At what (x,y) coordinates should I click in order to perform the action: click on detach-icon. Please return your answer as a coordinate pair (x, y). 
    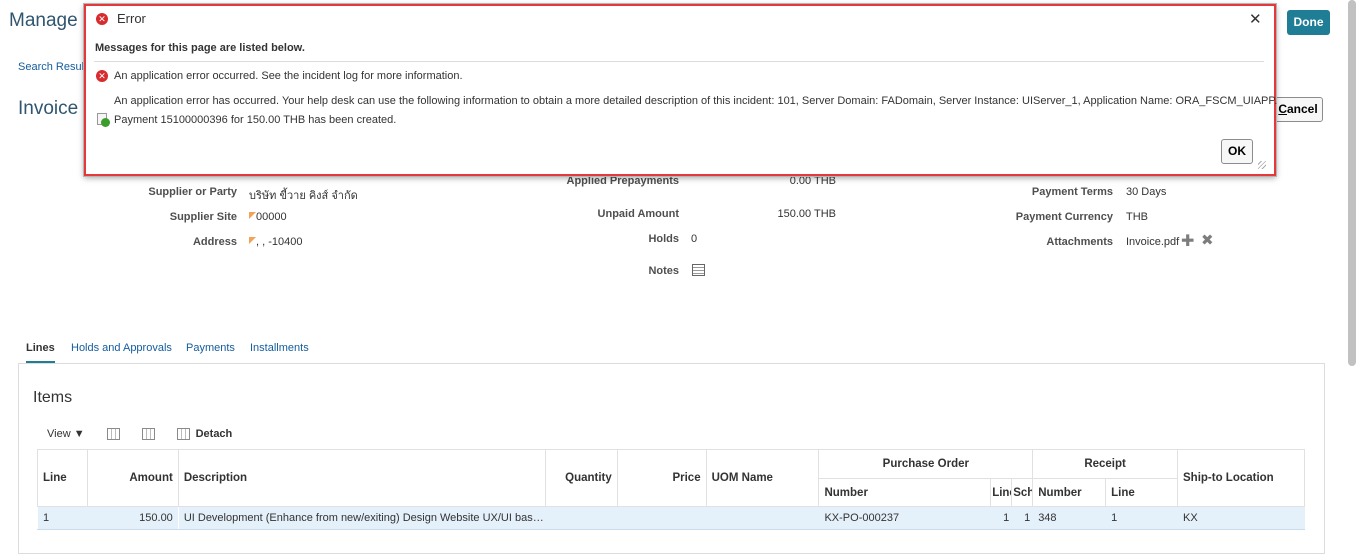
    Looking at the image, I should click on (183, 434).